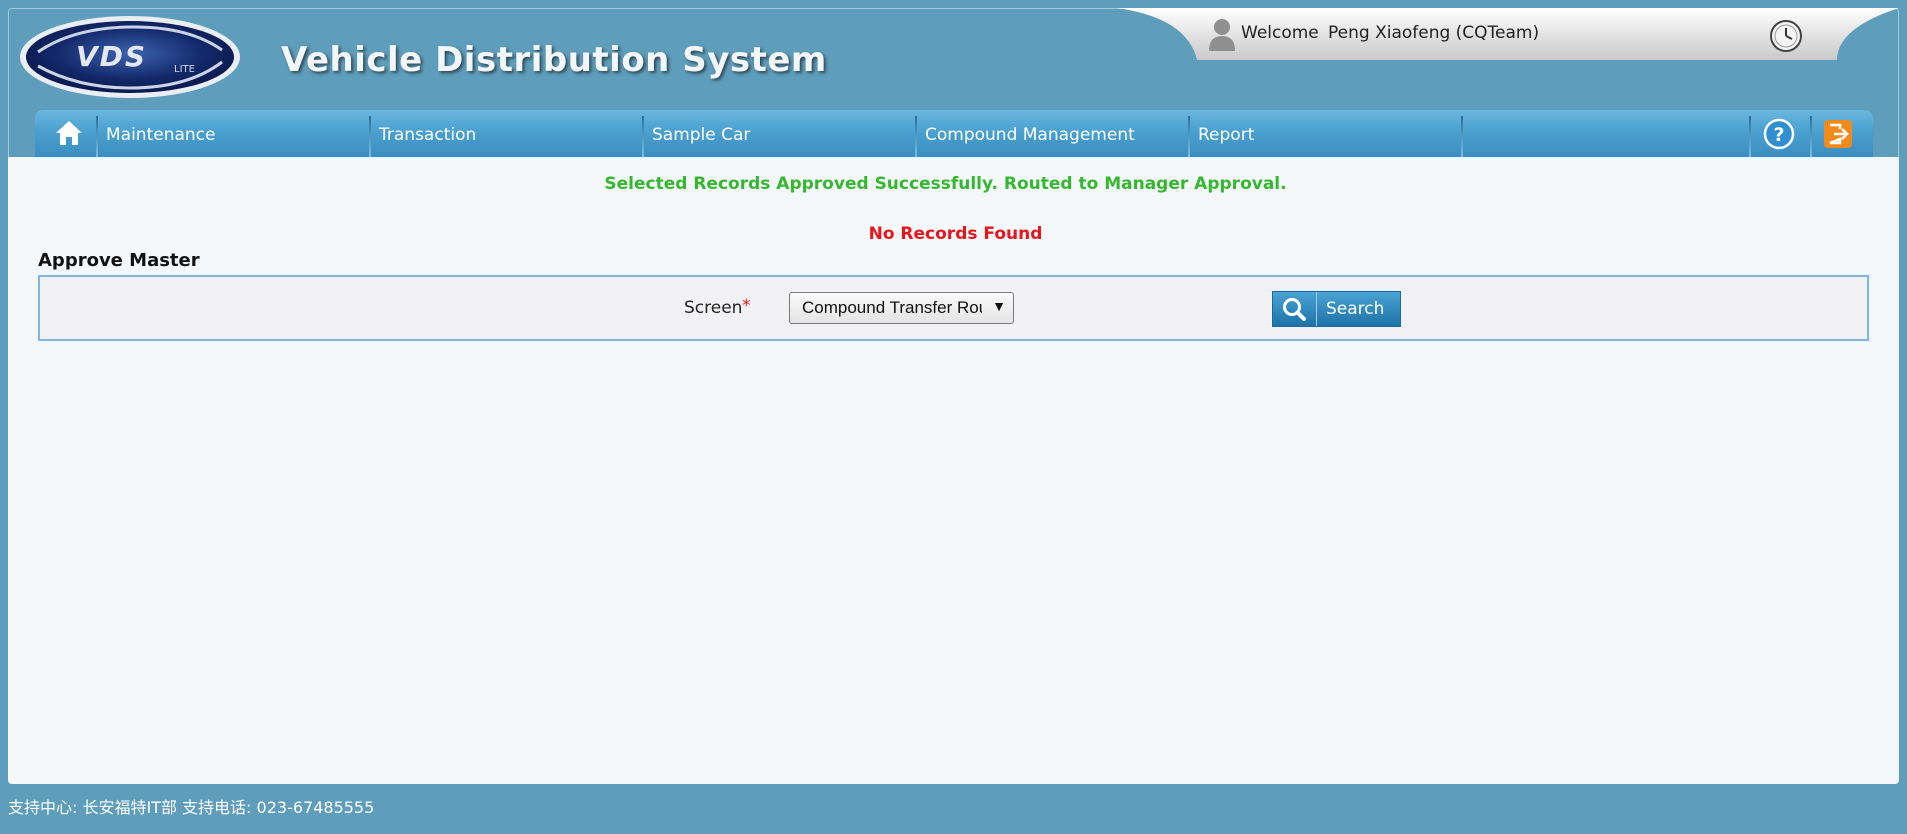  Describe the element at coordinates (1355, 309) in the screenshot. I see `search-button-label: Search` at that location.